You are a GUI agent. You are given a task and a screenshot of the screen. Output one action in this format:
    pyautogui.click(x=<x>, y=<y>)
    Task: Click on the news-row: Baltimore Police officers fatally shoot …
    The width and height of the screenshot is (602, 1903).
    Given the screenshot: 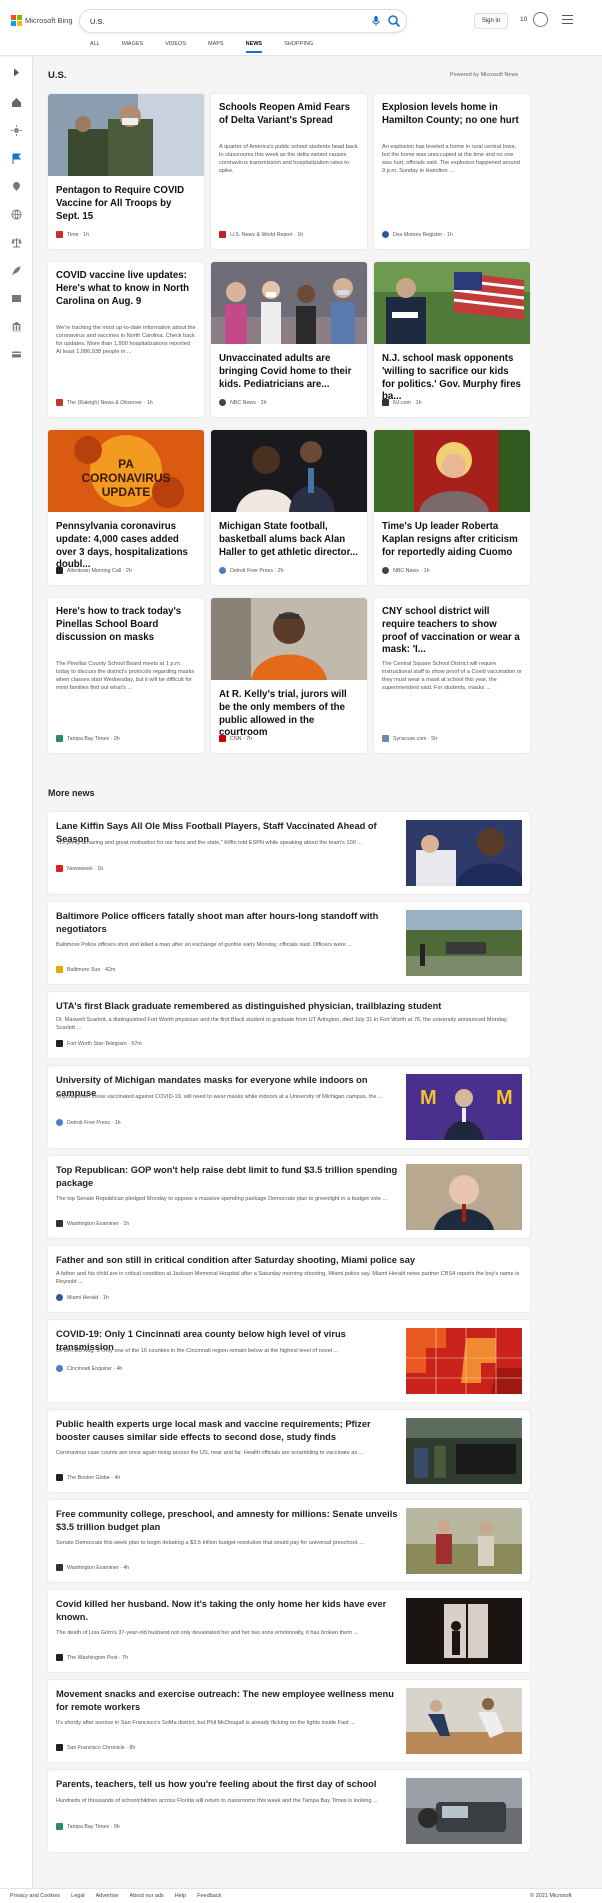 What is the action you would take?
    pyautogui.click(x=289, y=943)
    